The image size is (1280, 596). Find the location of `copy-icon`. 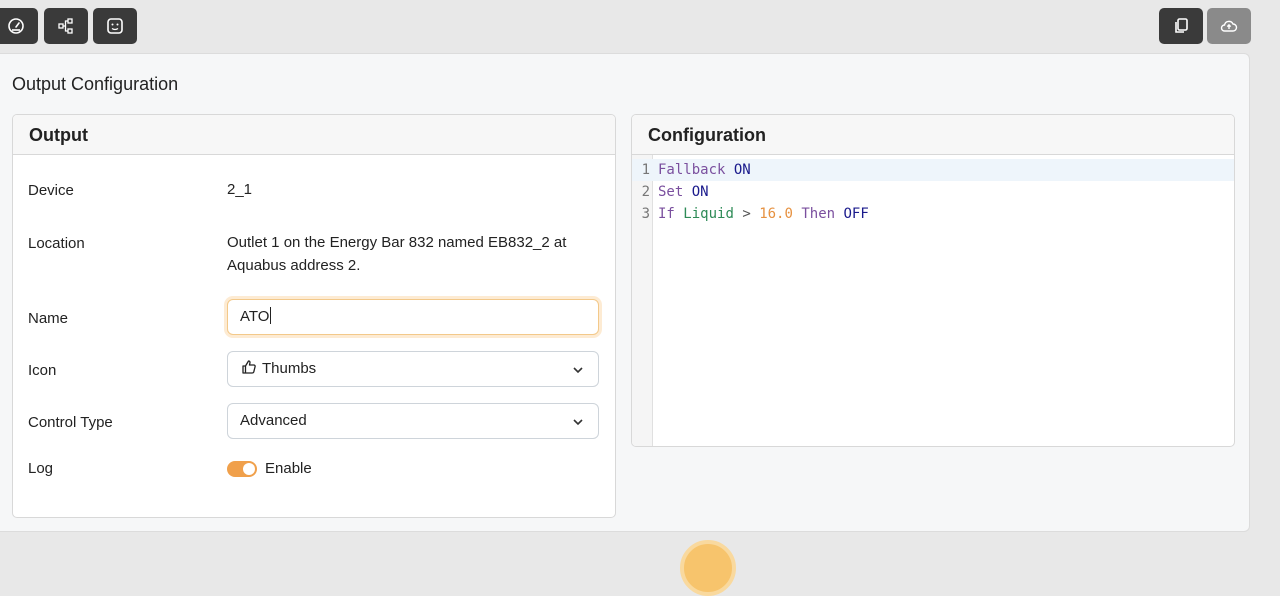

copy-icon is located at coordinates (1181, 25).